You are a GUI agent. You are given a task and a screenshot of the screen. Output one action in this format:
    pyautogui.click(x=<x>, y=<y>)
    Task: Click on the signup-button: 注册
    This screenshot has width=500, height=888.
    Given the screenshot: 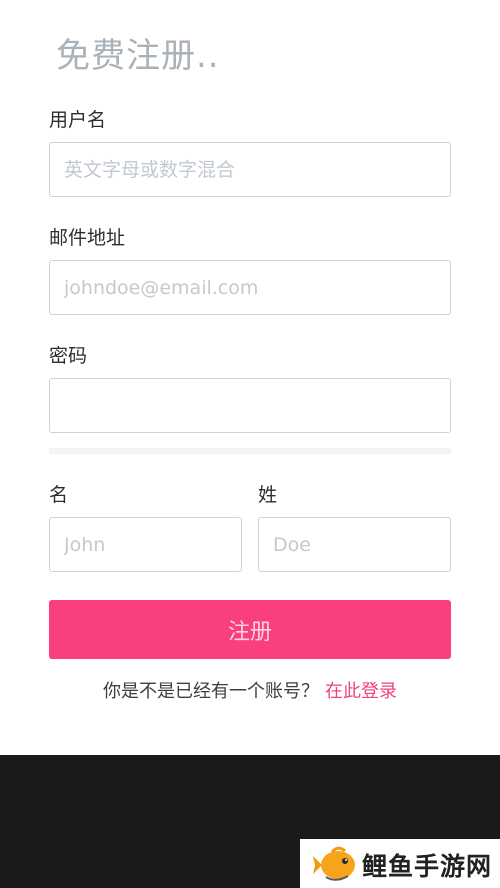 What is the action you would take?
    pyautogui.click(x=250, y=629)
    